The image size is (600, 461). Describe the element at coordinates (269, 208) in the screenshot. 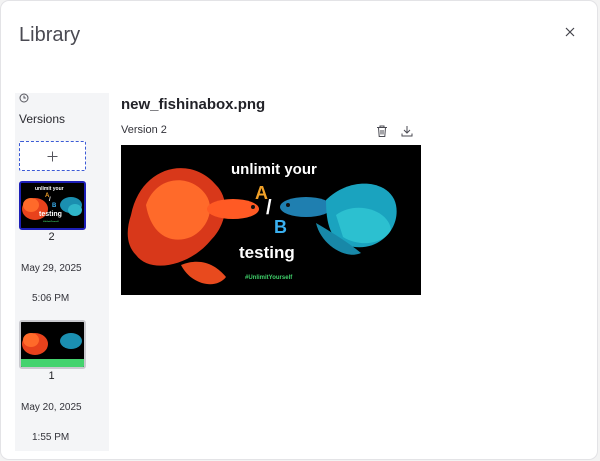

I see `preview-slash: /` at that location.